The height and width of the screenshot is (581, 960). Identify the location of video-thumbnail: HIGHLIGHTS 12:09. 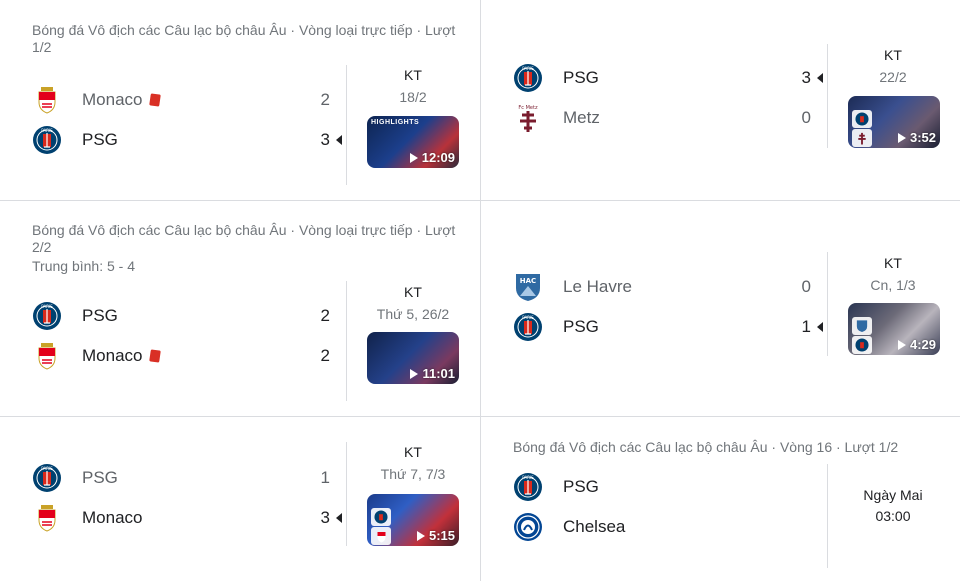
(413, 142).